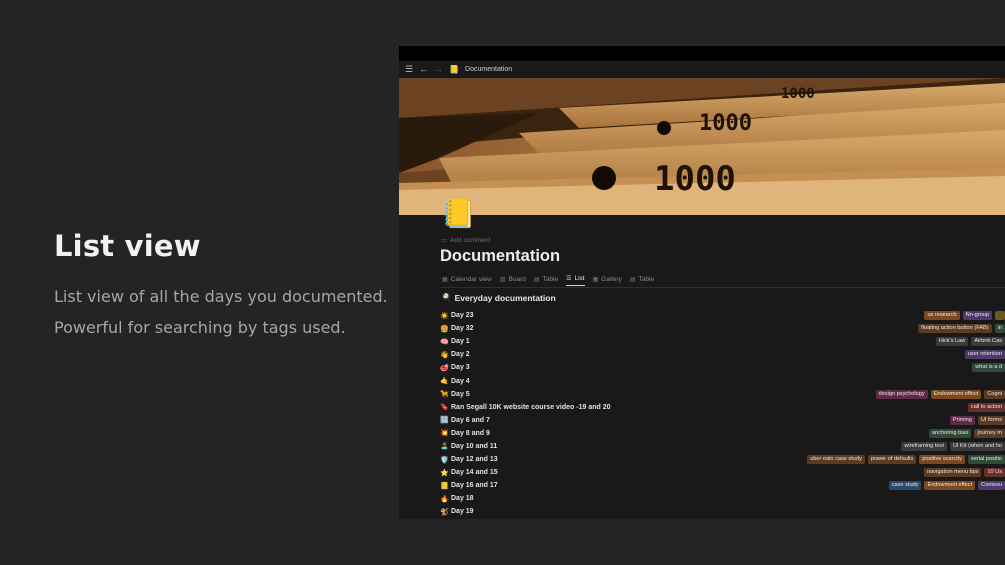 Image resolution: width=1005 pixels, height=565 pixels. I want to click on list-item: 👋 Day 2 user retention, so click(722, 354).